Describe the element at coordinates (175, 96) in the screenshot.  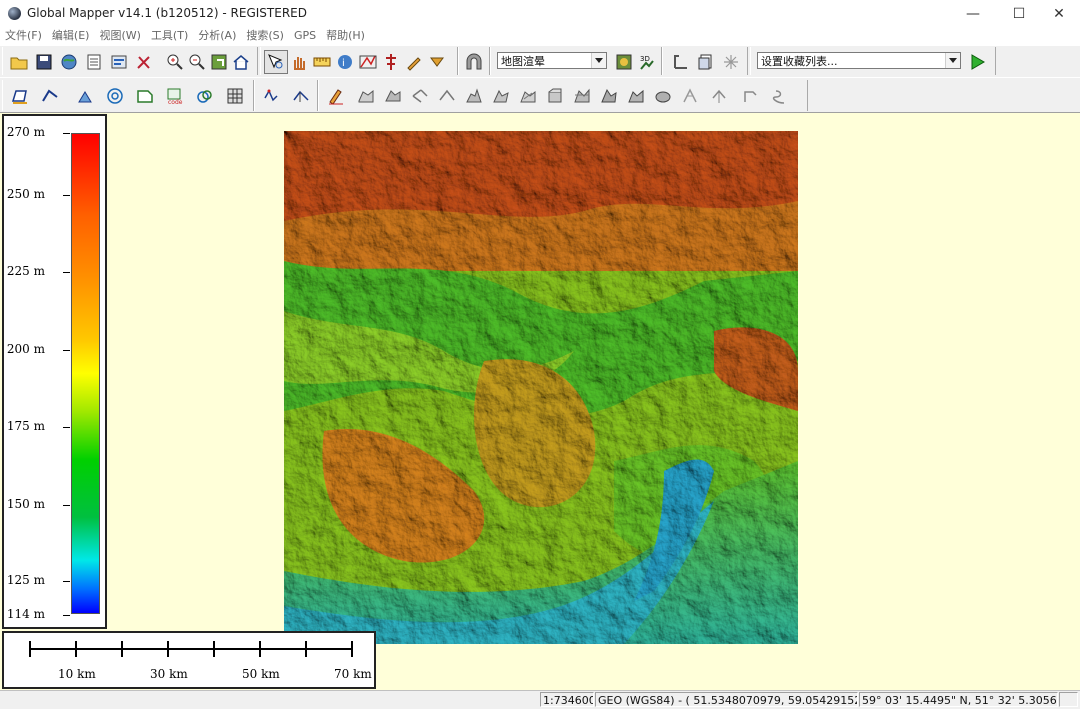
I see `code-export-icon: code` at that location.